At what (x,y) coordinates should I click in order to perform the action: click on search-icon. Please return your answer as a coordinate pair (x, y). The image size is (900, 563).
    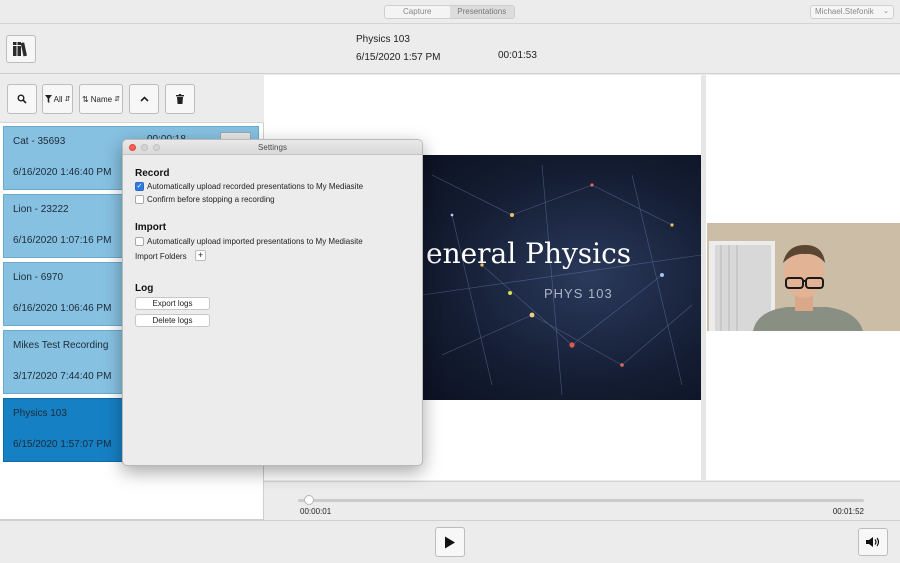
    Looking at the image, I should click on (22, 99).